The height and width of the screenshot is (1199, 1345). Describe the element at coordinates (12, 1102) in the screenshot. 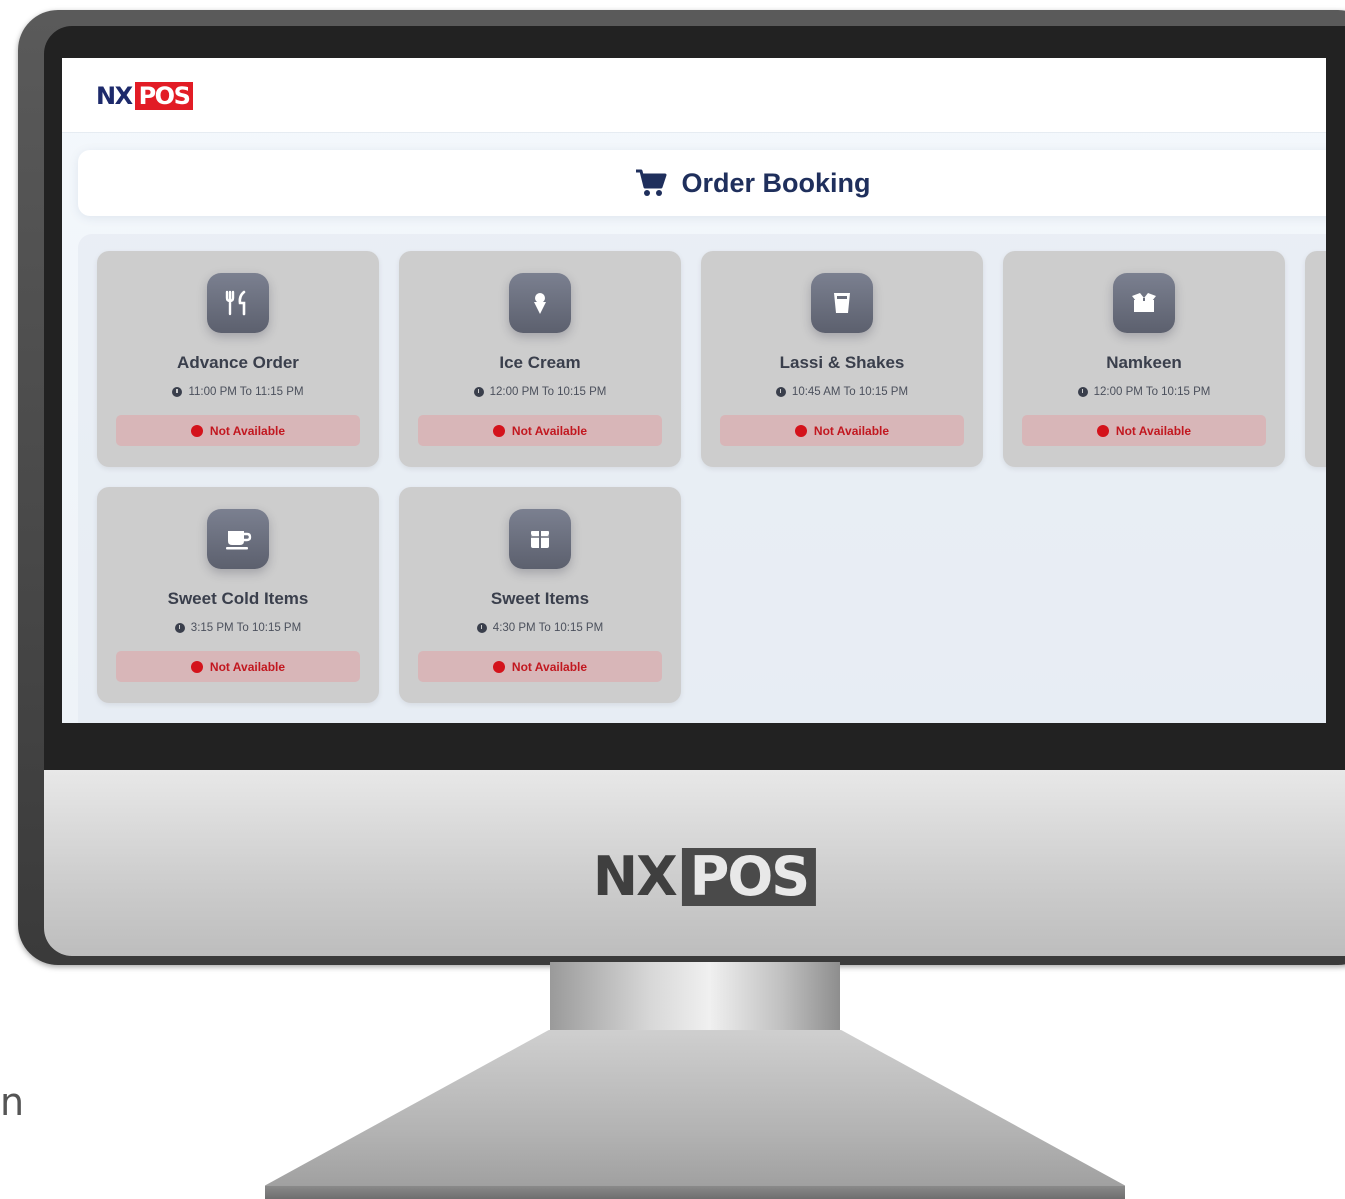

I see `side-text-fragment: n` at that location.